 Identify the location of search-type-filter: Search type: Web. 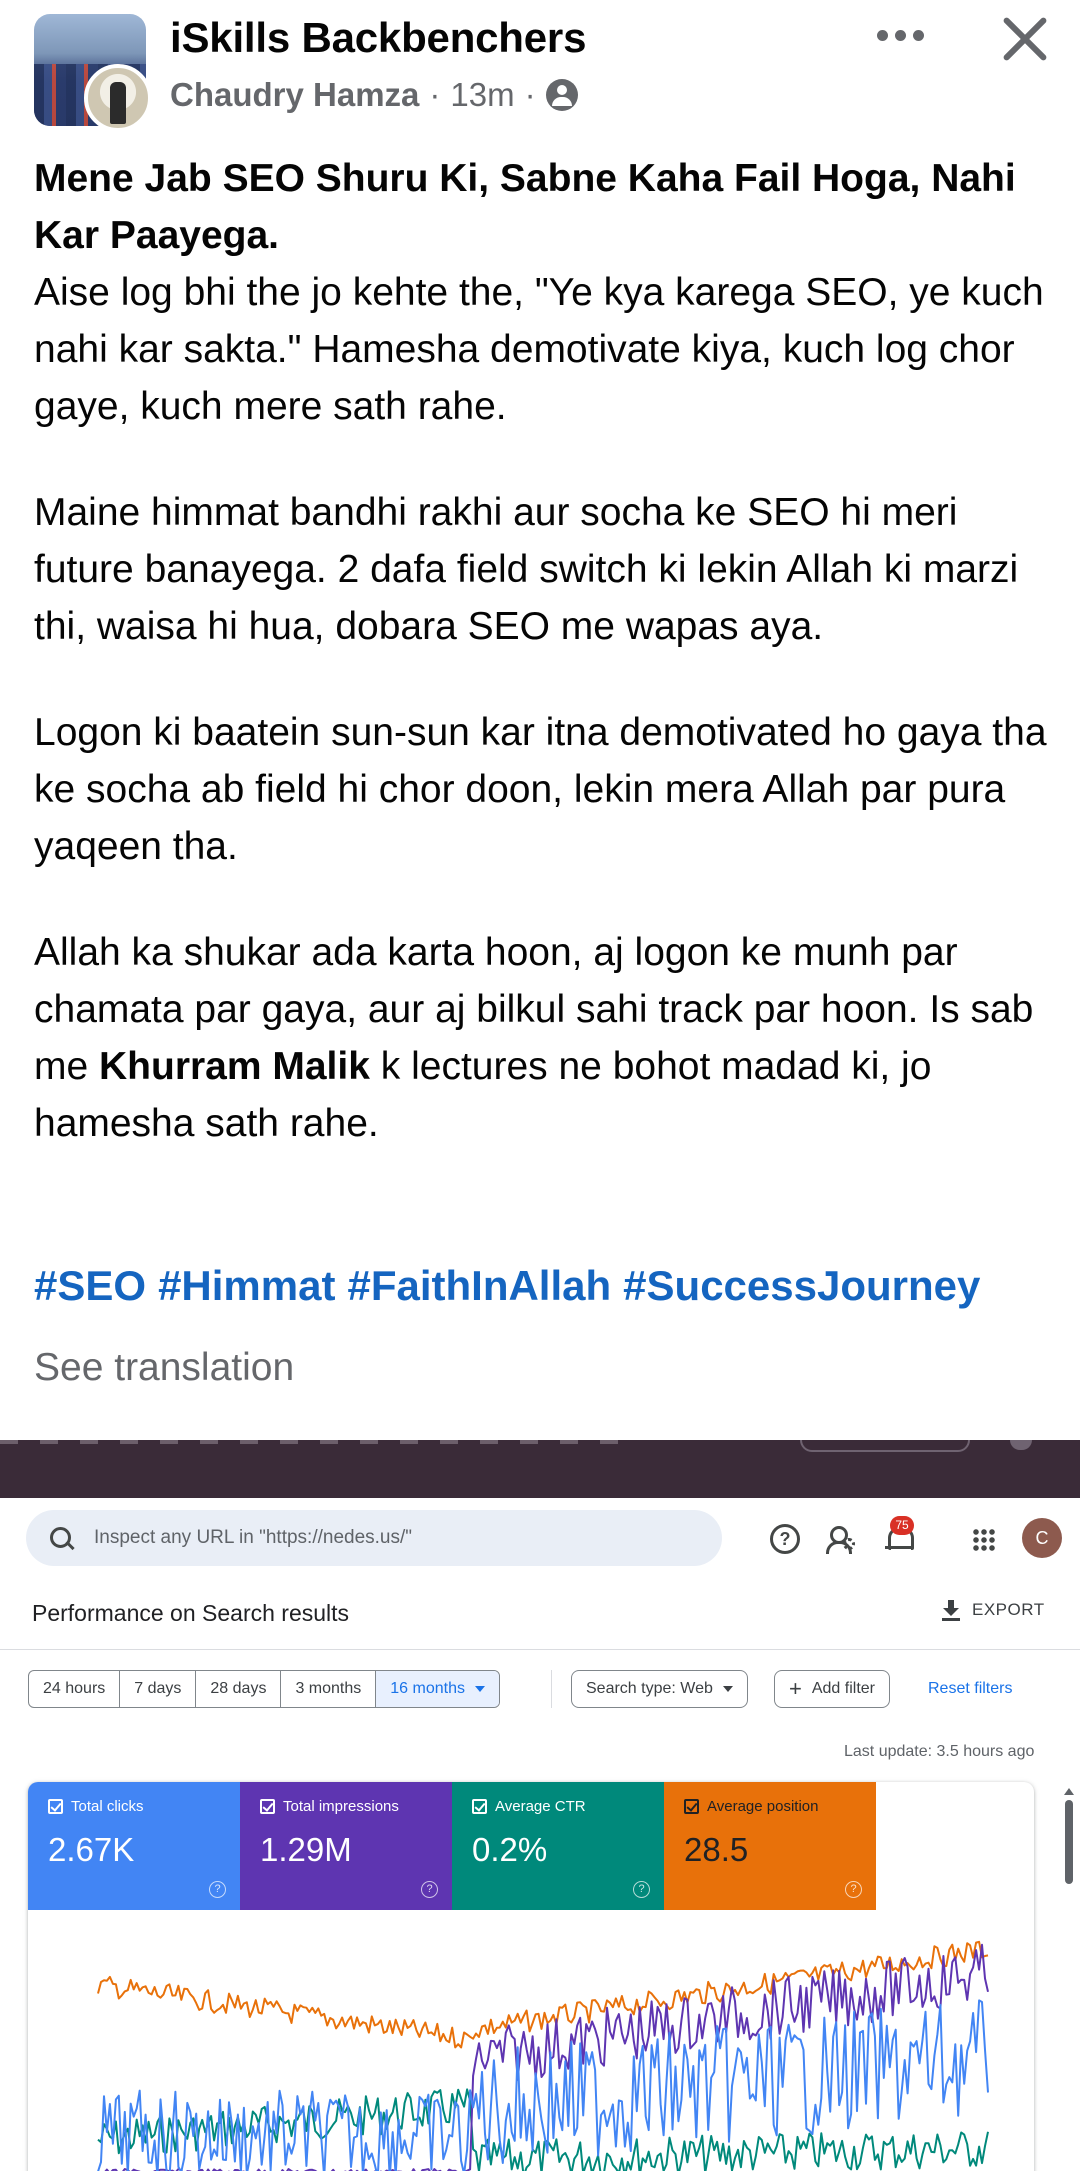
(659, 1689).